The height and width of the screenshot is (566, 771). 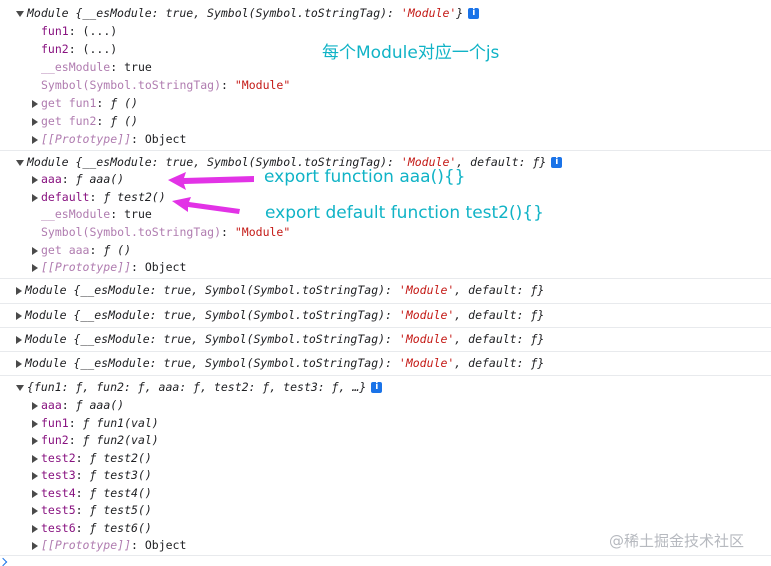 What do you see at coordinates (211, 193) in the screenshot?
I see `annotation-arrows` at bounding box center [211, 193].